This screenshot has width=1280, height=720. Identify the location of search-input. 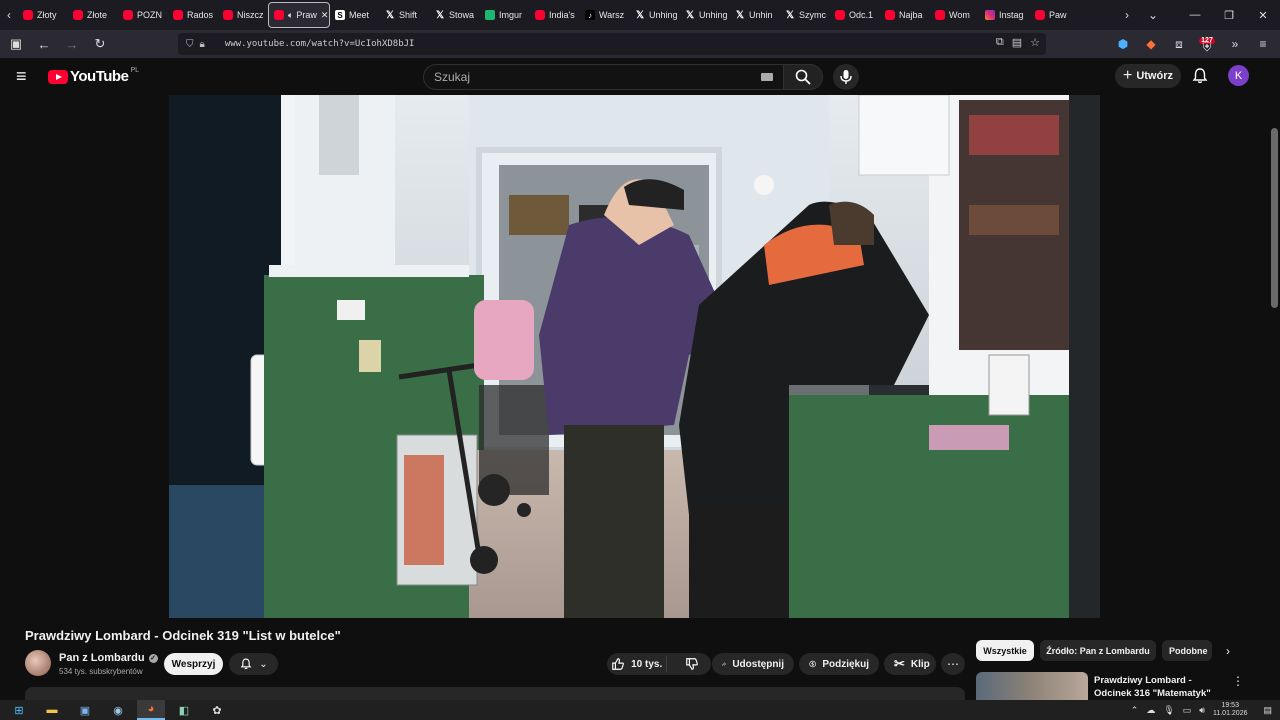
(594, 77).